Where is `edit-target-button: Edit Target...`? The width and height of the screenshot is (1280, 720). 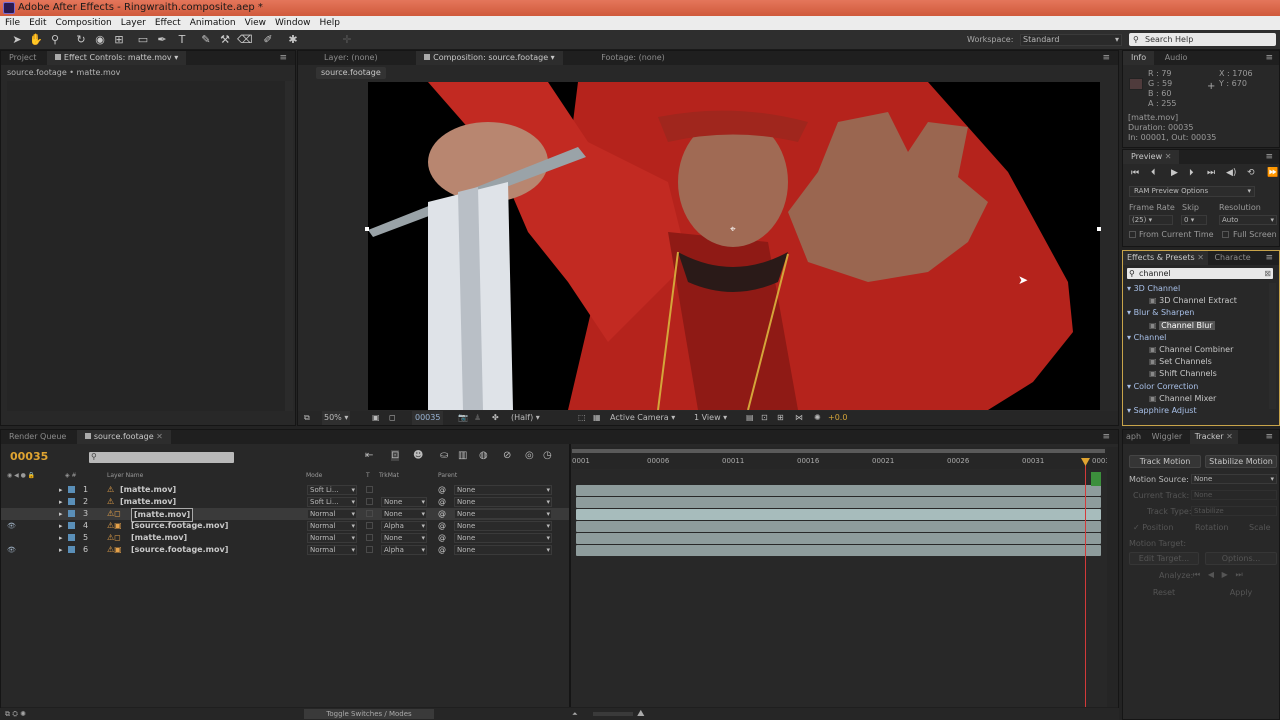 edit-target-button: Edit Target... is located at coordinates (1164, 558).